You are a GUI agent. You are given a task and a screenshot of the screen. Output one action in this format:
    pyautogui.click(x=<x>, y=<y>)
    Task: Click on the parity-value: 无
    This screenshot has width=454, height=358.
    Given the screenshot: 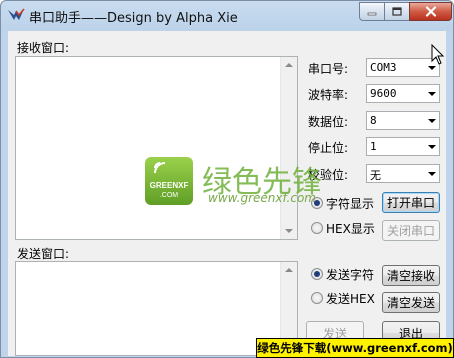 What is the action you would take?
    pyautogui.click(x=375, y=175)
    